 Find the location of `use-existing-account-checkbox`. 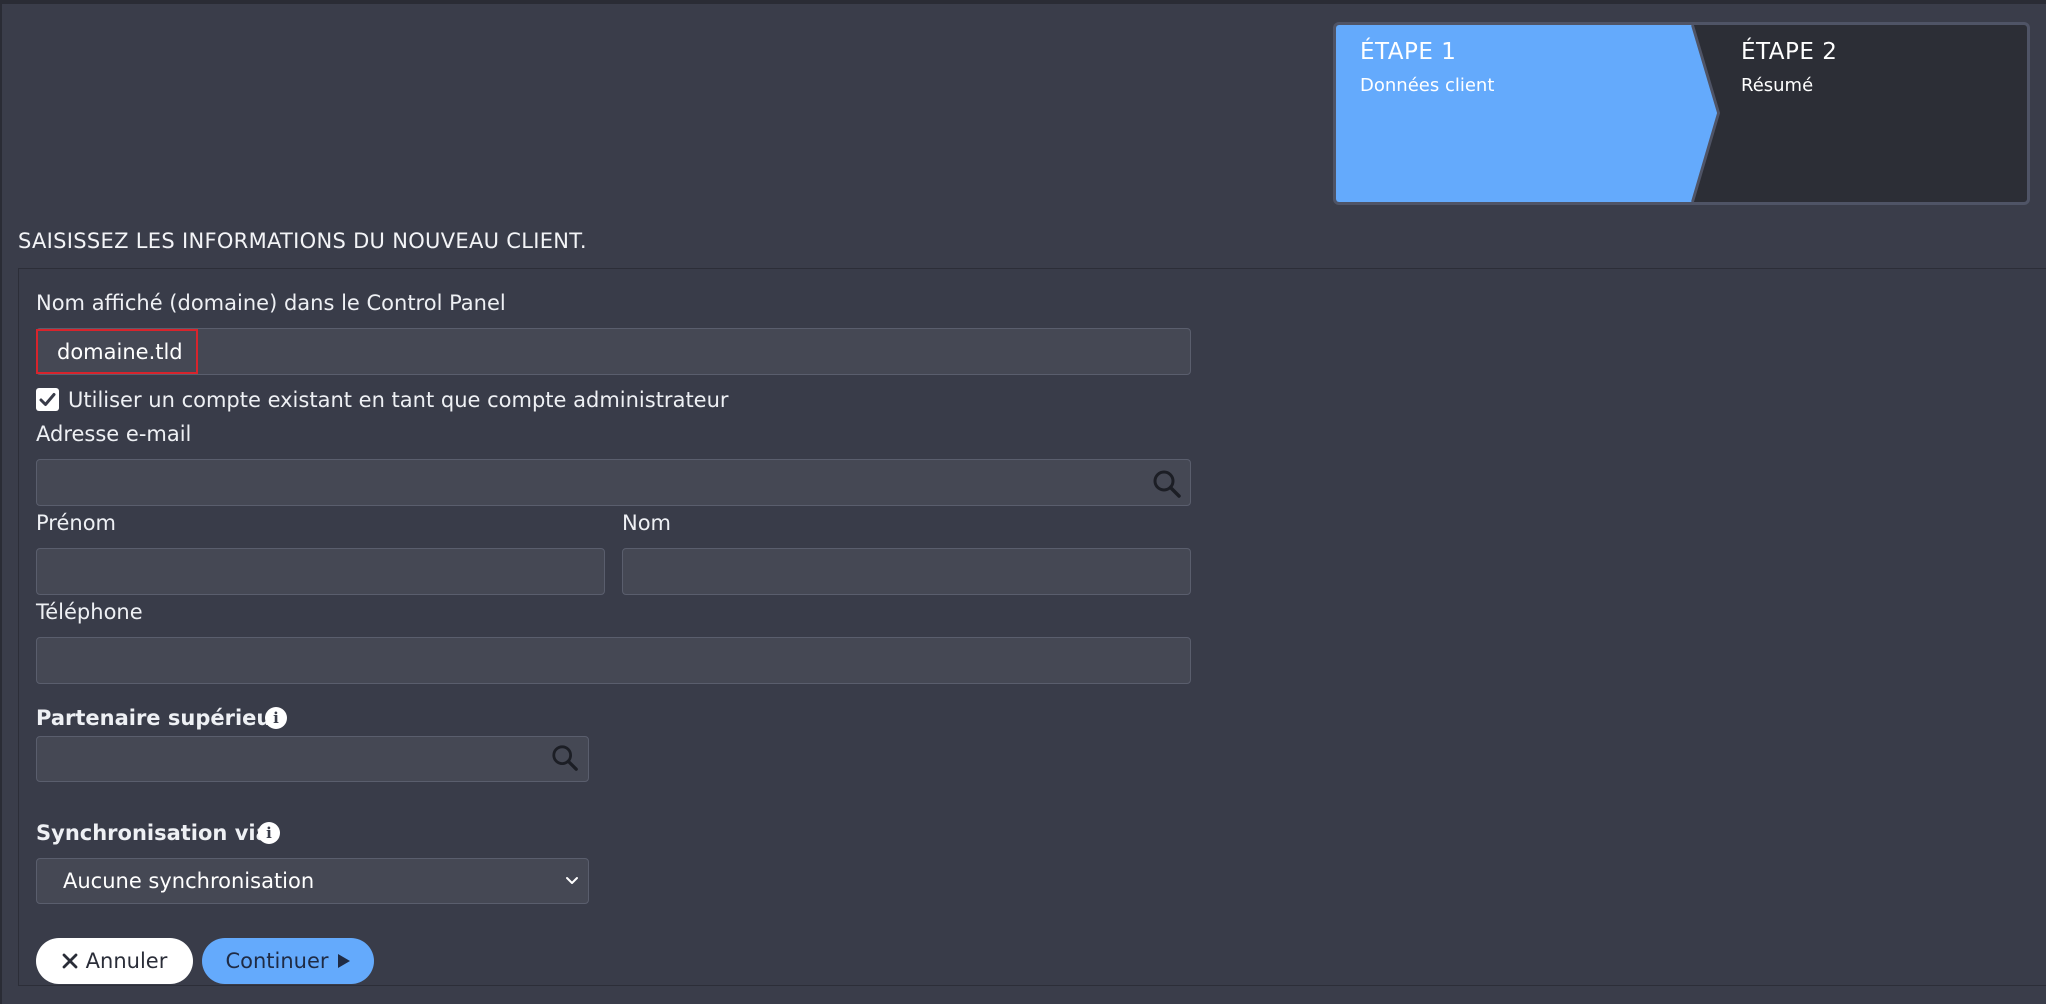

use-existing-account-checkbox is located at coordinates (47, 399).